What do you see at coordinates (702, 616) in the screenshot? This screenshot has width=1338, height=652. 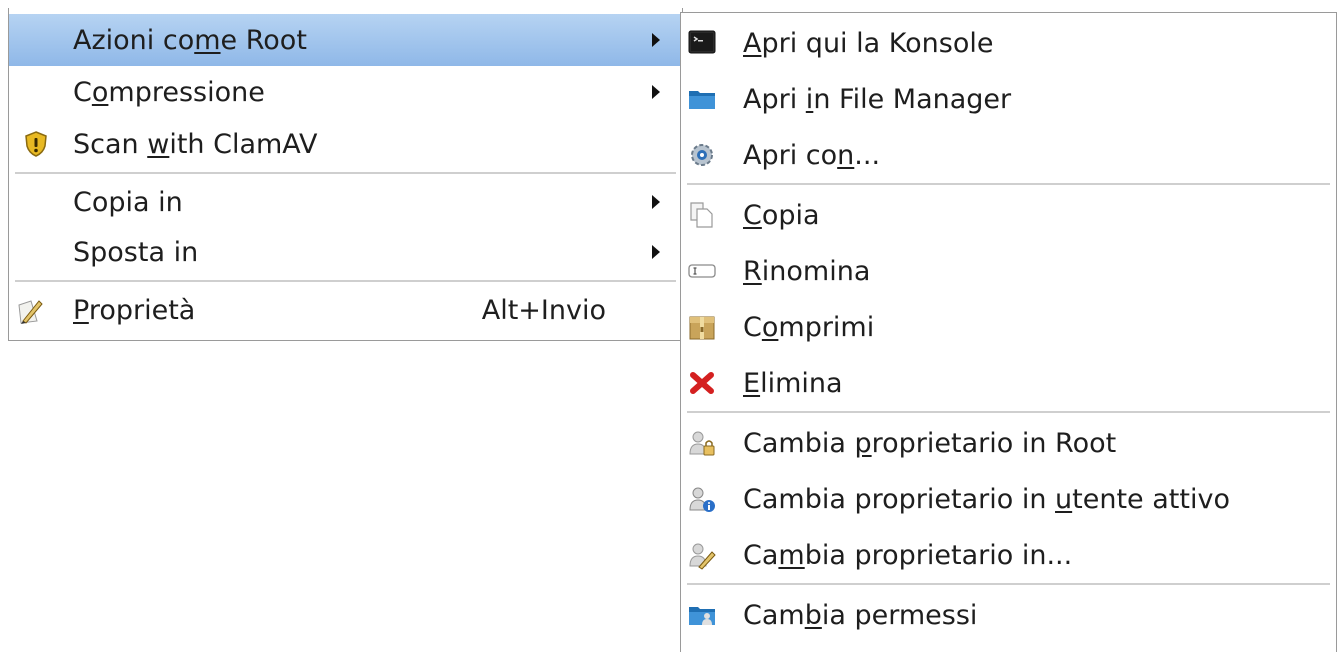 I see `permissions-folder-icon` at bounding box center [702, 616].